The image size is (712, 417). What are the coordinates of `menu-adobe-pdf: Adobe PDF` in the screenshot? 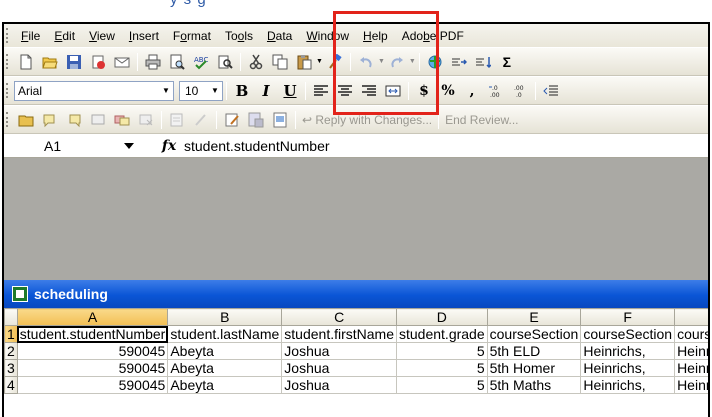 It's located at (433, 36).